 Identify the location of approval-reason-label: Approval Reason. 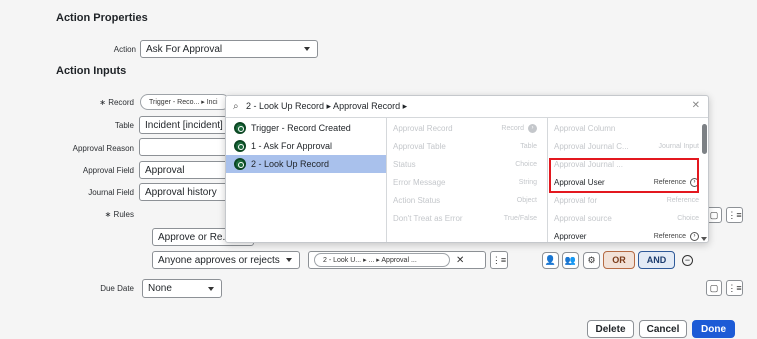
(103, 148).